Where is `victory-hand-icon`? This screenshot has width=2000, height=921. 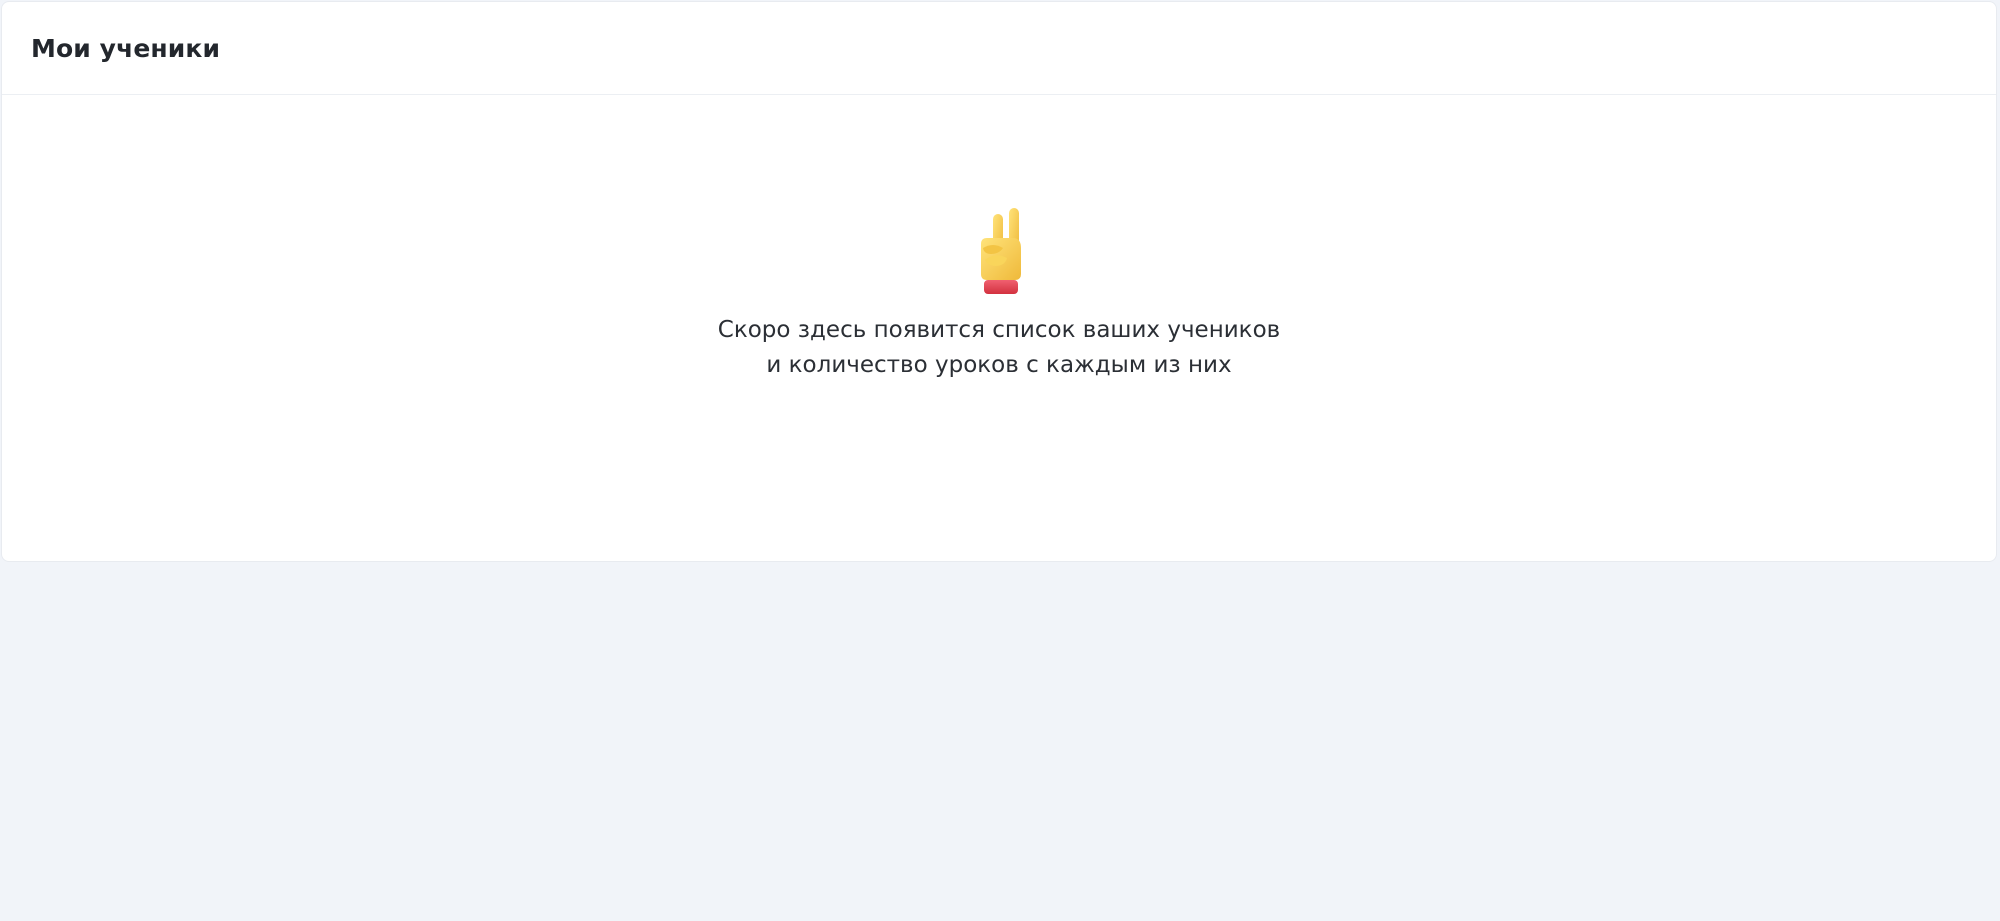
victory-hand-icon is located at coordinates (999, 250).